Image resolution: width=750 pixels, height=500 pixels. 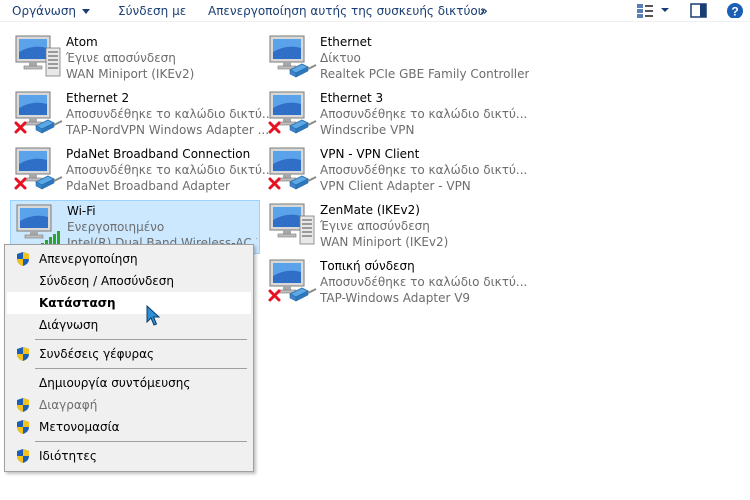 What do you see at coordinates (484, 11) in the screenshot?
I see `more-commands-button: »` at bounding box center [484, 11].